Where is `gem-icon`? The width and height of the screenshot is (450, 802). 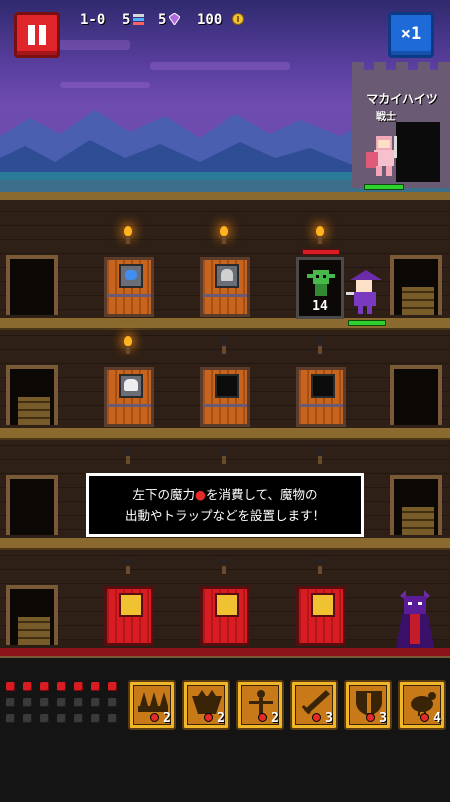 gem-icon is located at coordinates (174, 19).